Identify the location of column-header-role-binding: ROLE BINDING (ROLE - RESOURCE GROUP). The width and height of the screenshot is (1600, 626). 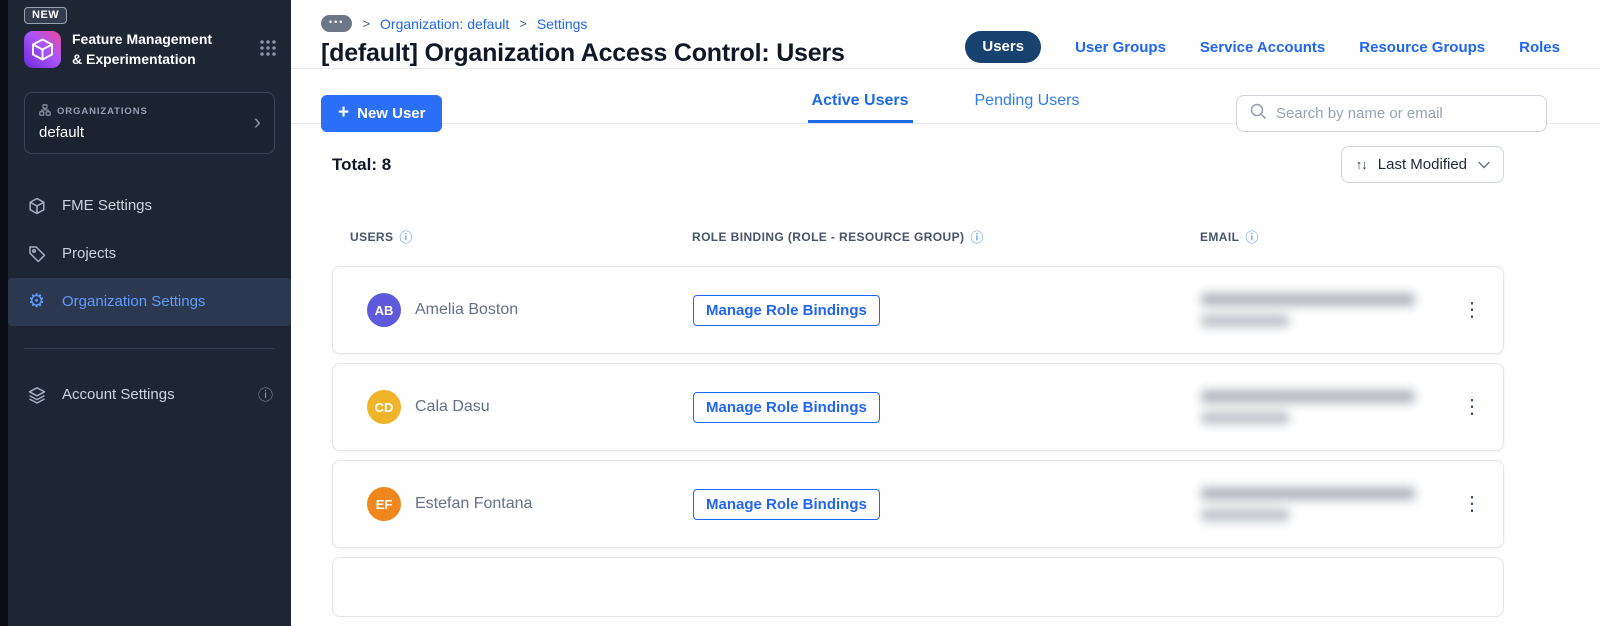
(828, 236).